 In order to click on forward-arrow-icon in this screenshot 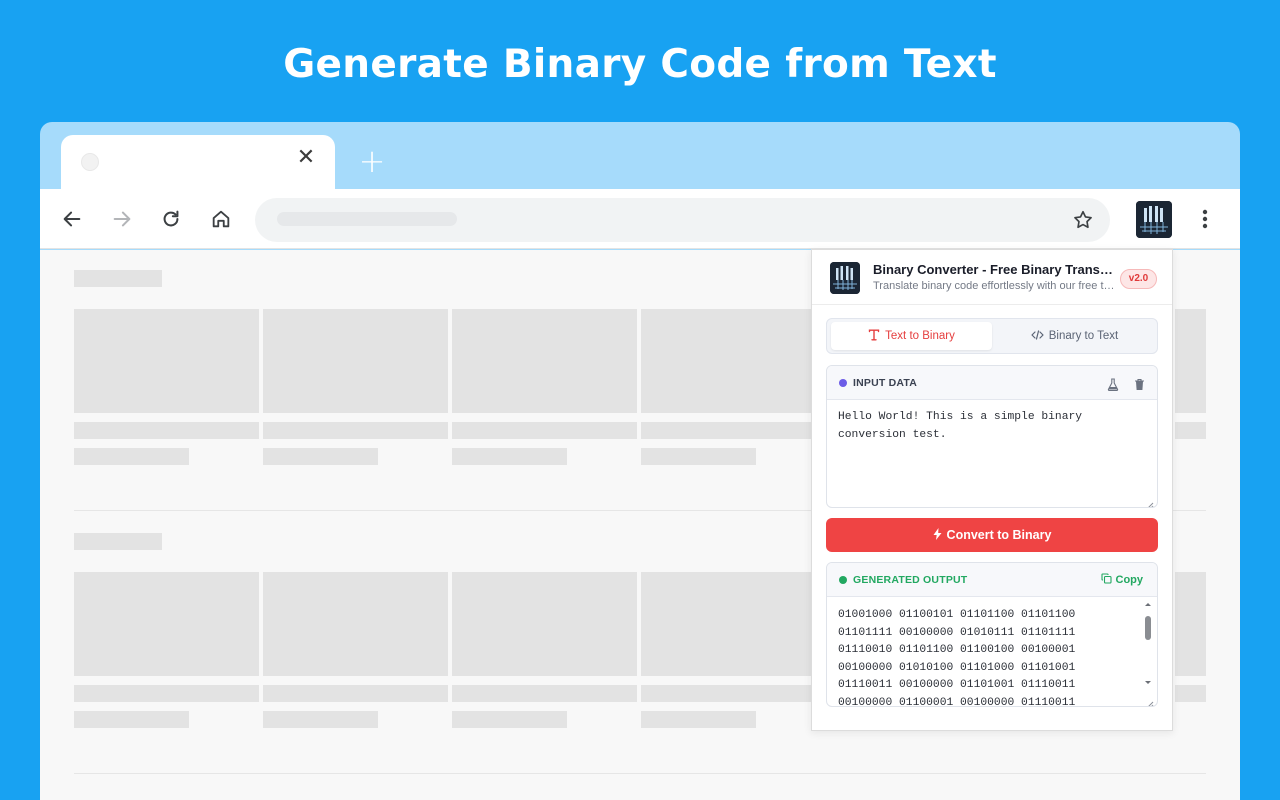, I will do `click(122, 219)`.